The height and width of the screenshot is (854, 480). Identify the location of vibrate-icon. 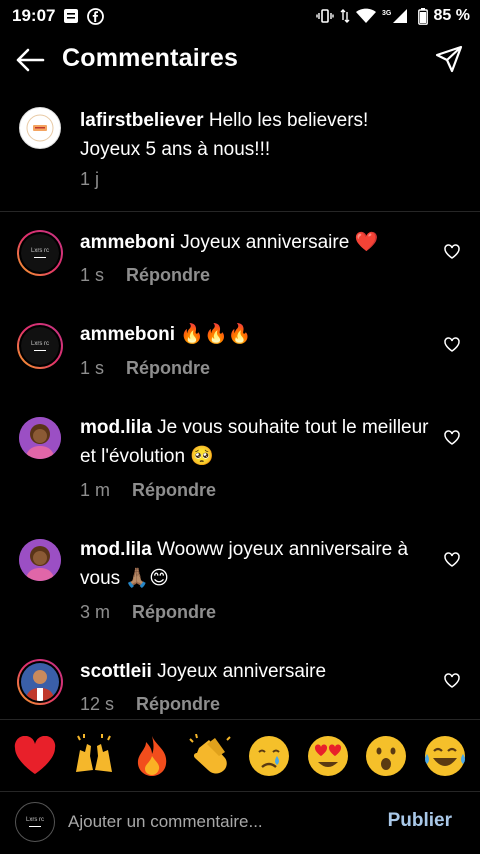
(324, 16).